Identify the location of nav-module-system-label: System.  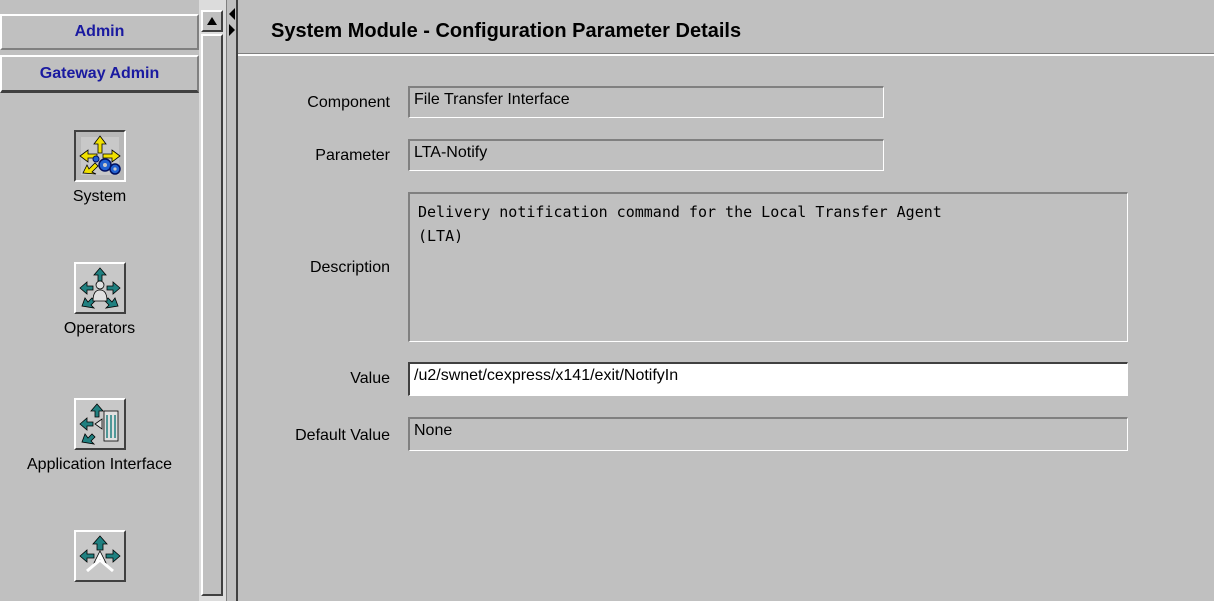
(99, 196).